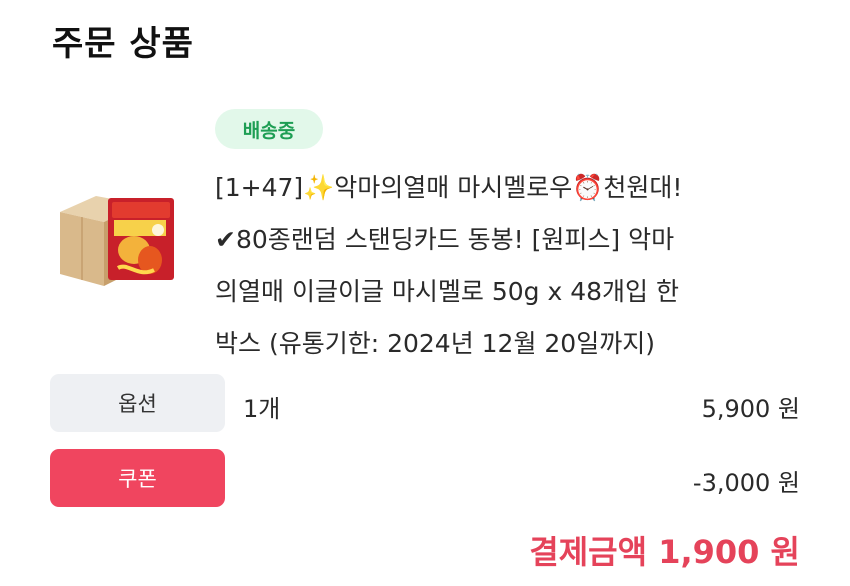 This screenshot has width=850, height=586. Describe the element at coordinates (449, 187) in the screenshot. I see `product-name-line-1: [1+47]✨악마의열매 마시멜로우⏰천원대!` at that location.